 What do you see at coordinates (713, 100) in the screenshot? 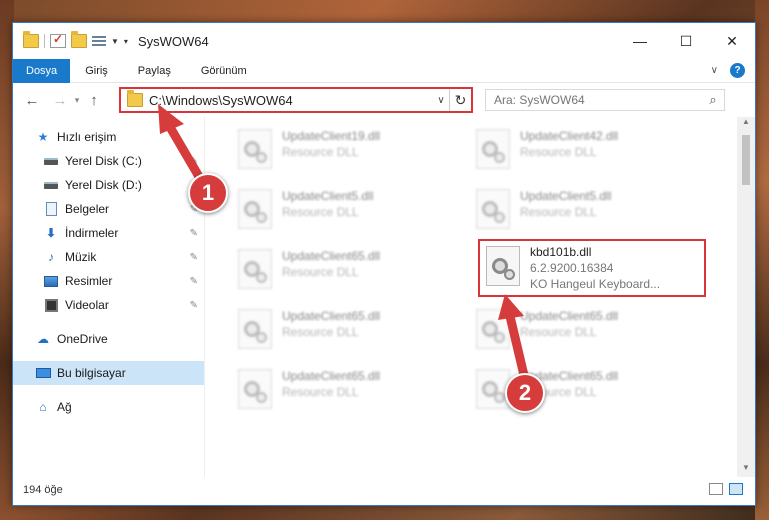
I see `search-icon: ⌕` at bounding box center [713, 100].